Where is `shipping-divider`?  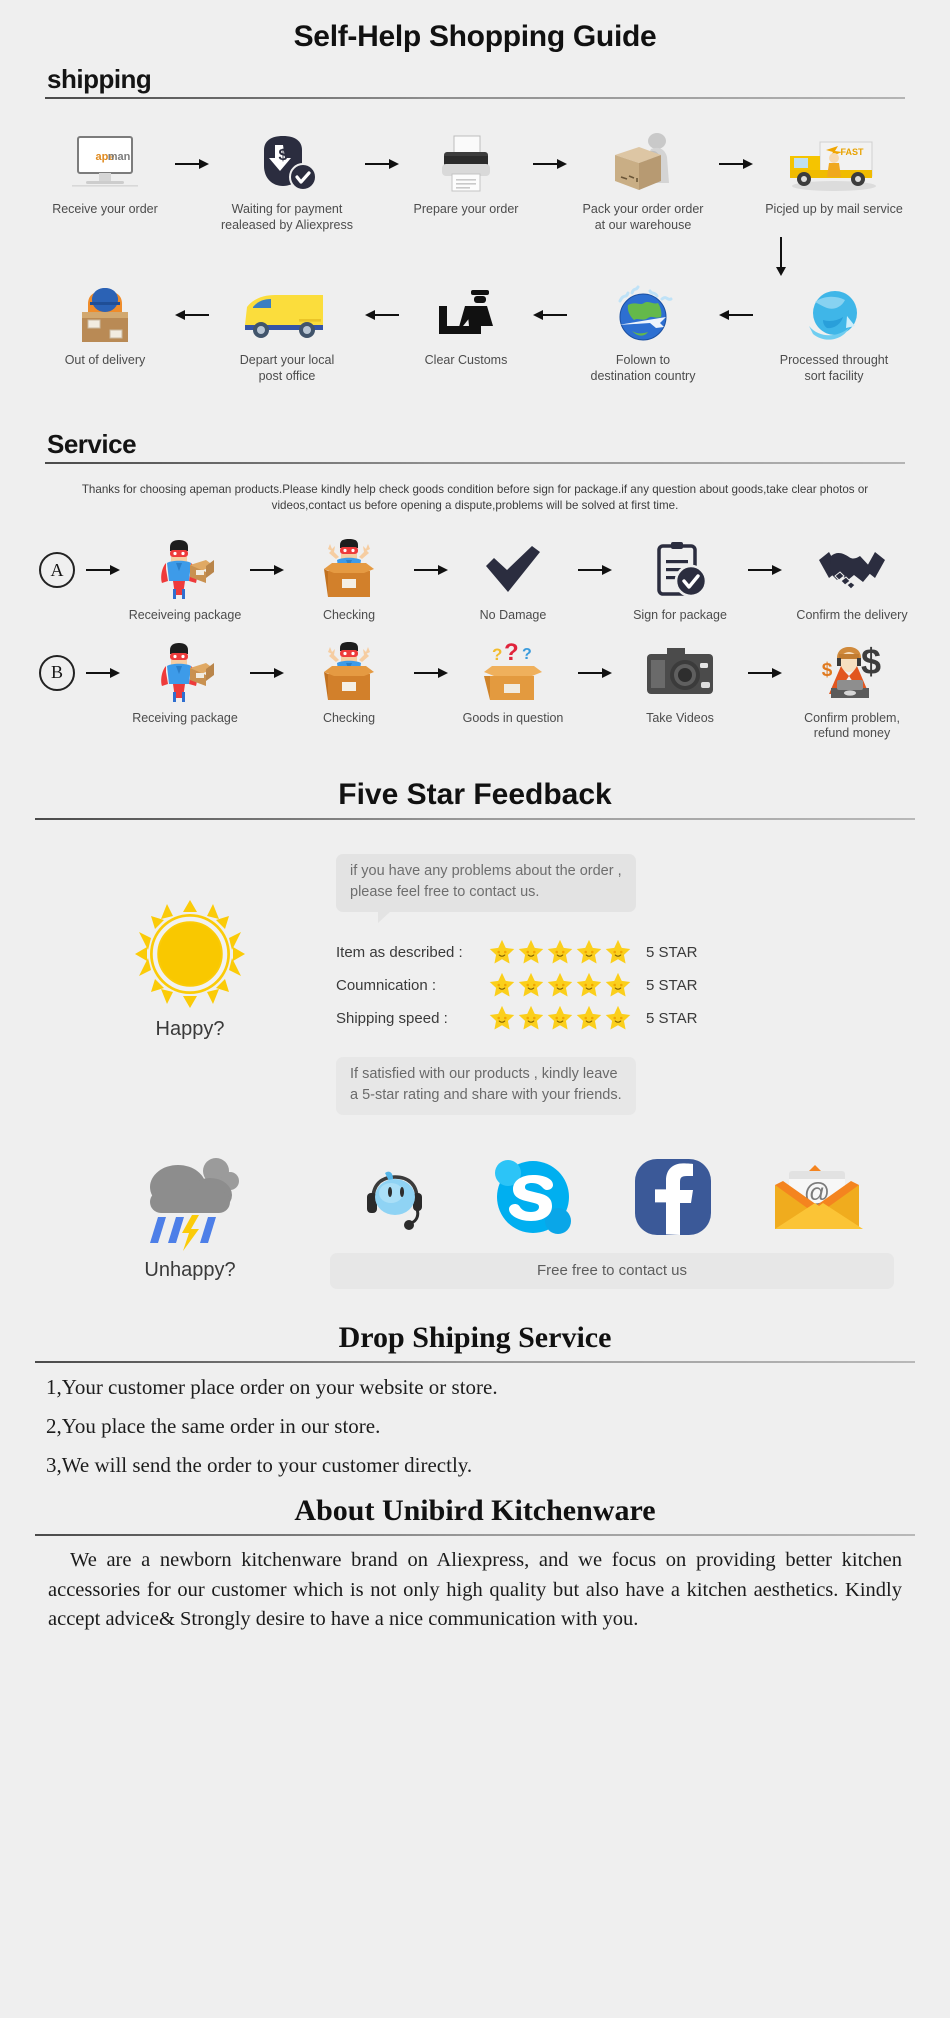
shipping-divider is located at coordinates (475, 98).